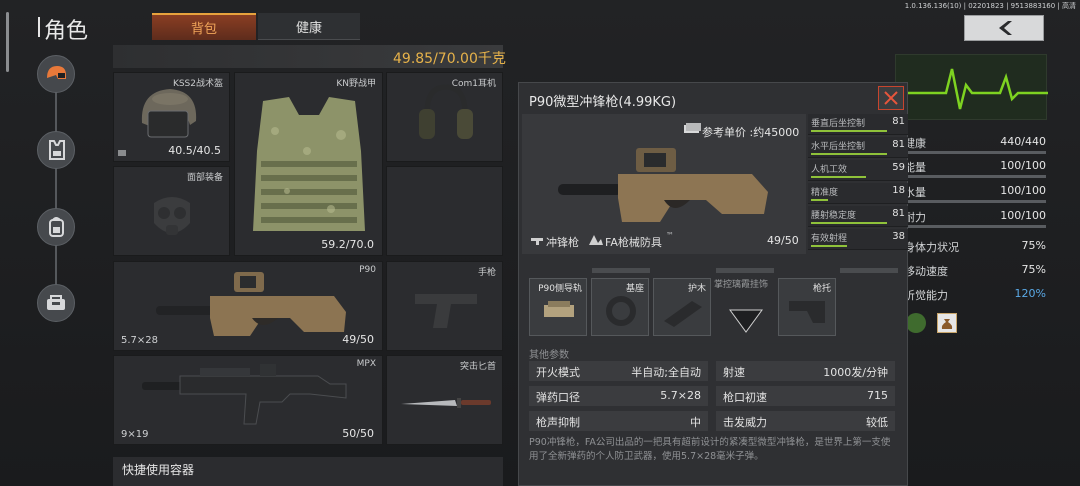  What do you see at coordinates (309, 26) in the screenshot?
I see `tab-health: 健康` at bounding box center [309, 26].